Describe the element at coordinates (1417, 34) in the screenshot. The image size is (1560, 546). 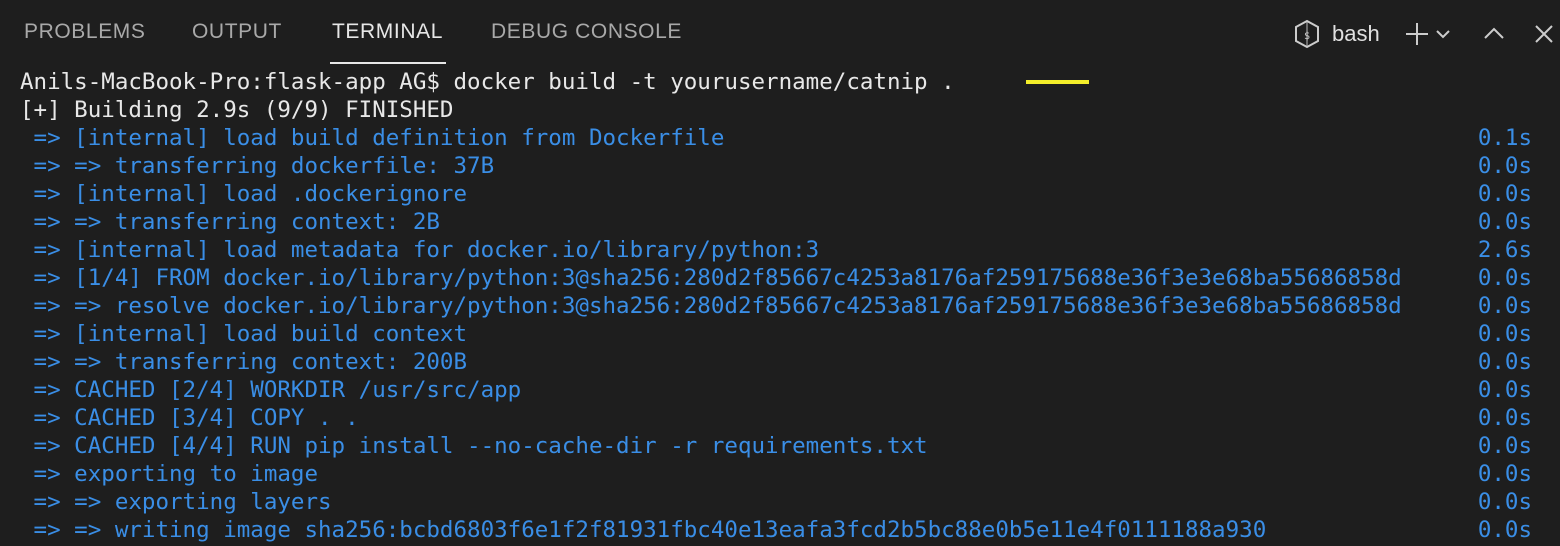
I see `plus-icon` at that location.